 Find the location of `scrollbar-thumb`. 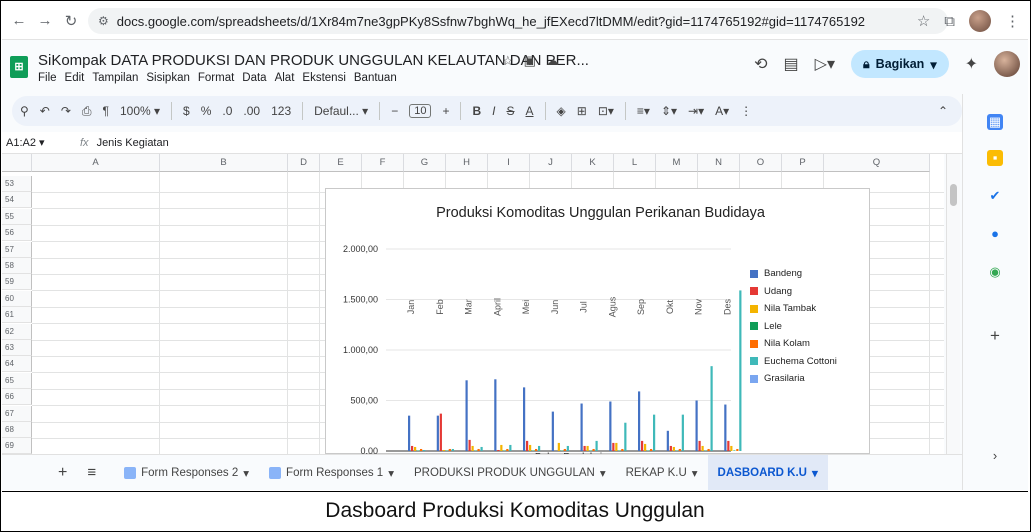

scrollbar-thumb is located at coordinates (953, 195).